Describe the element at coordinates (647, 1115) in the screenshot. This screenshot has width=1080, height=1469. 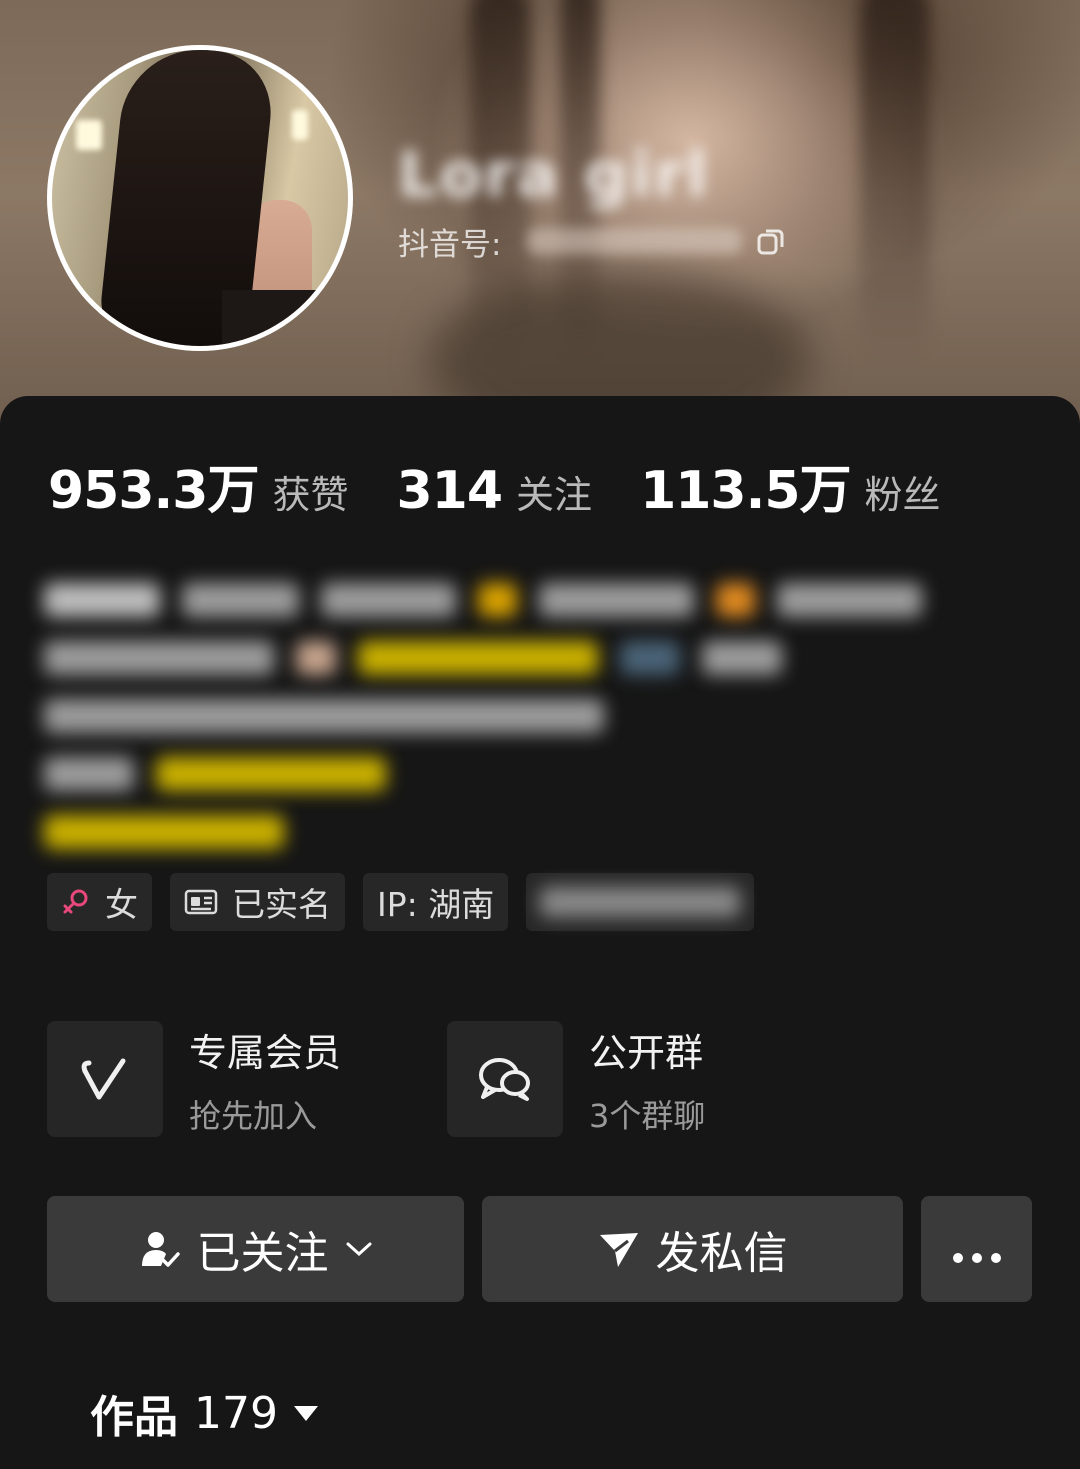
I see `group-chat-subtitle: 3个群聊` at that location.